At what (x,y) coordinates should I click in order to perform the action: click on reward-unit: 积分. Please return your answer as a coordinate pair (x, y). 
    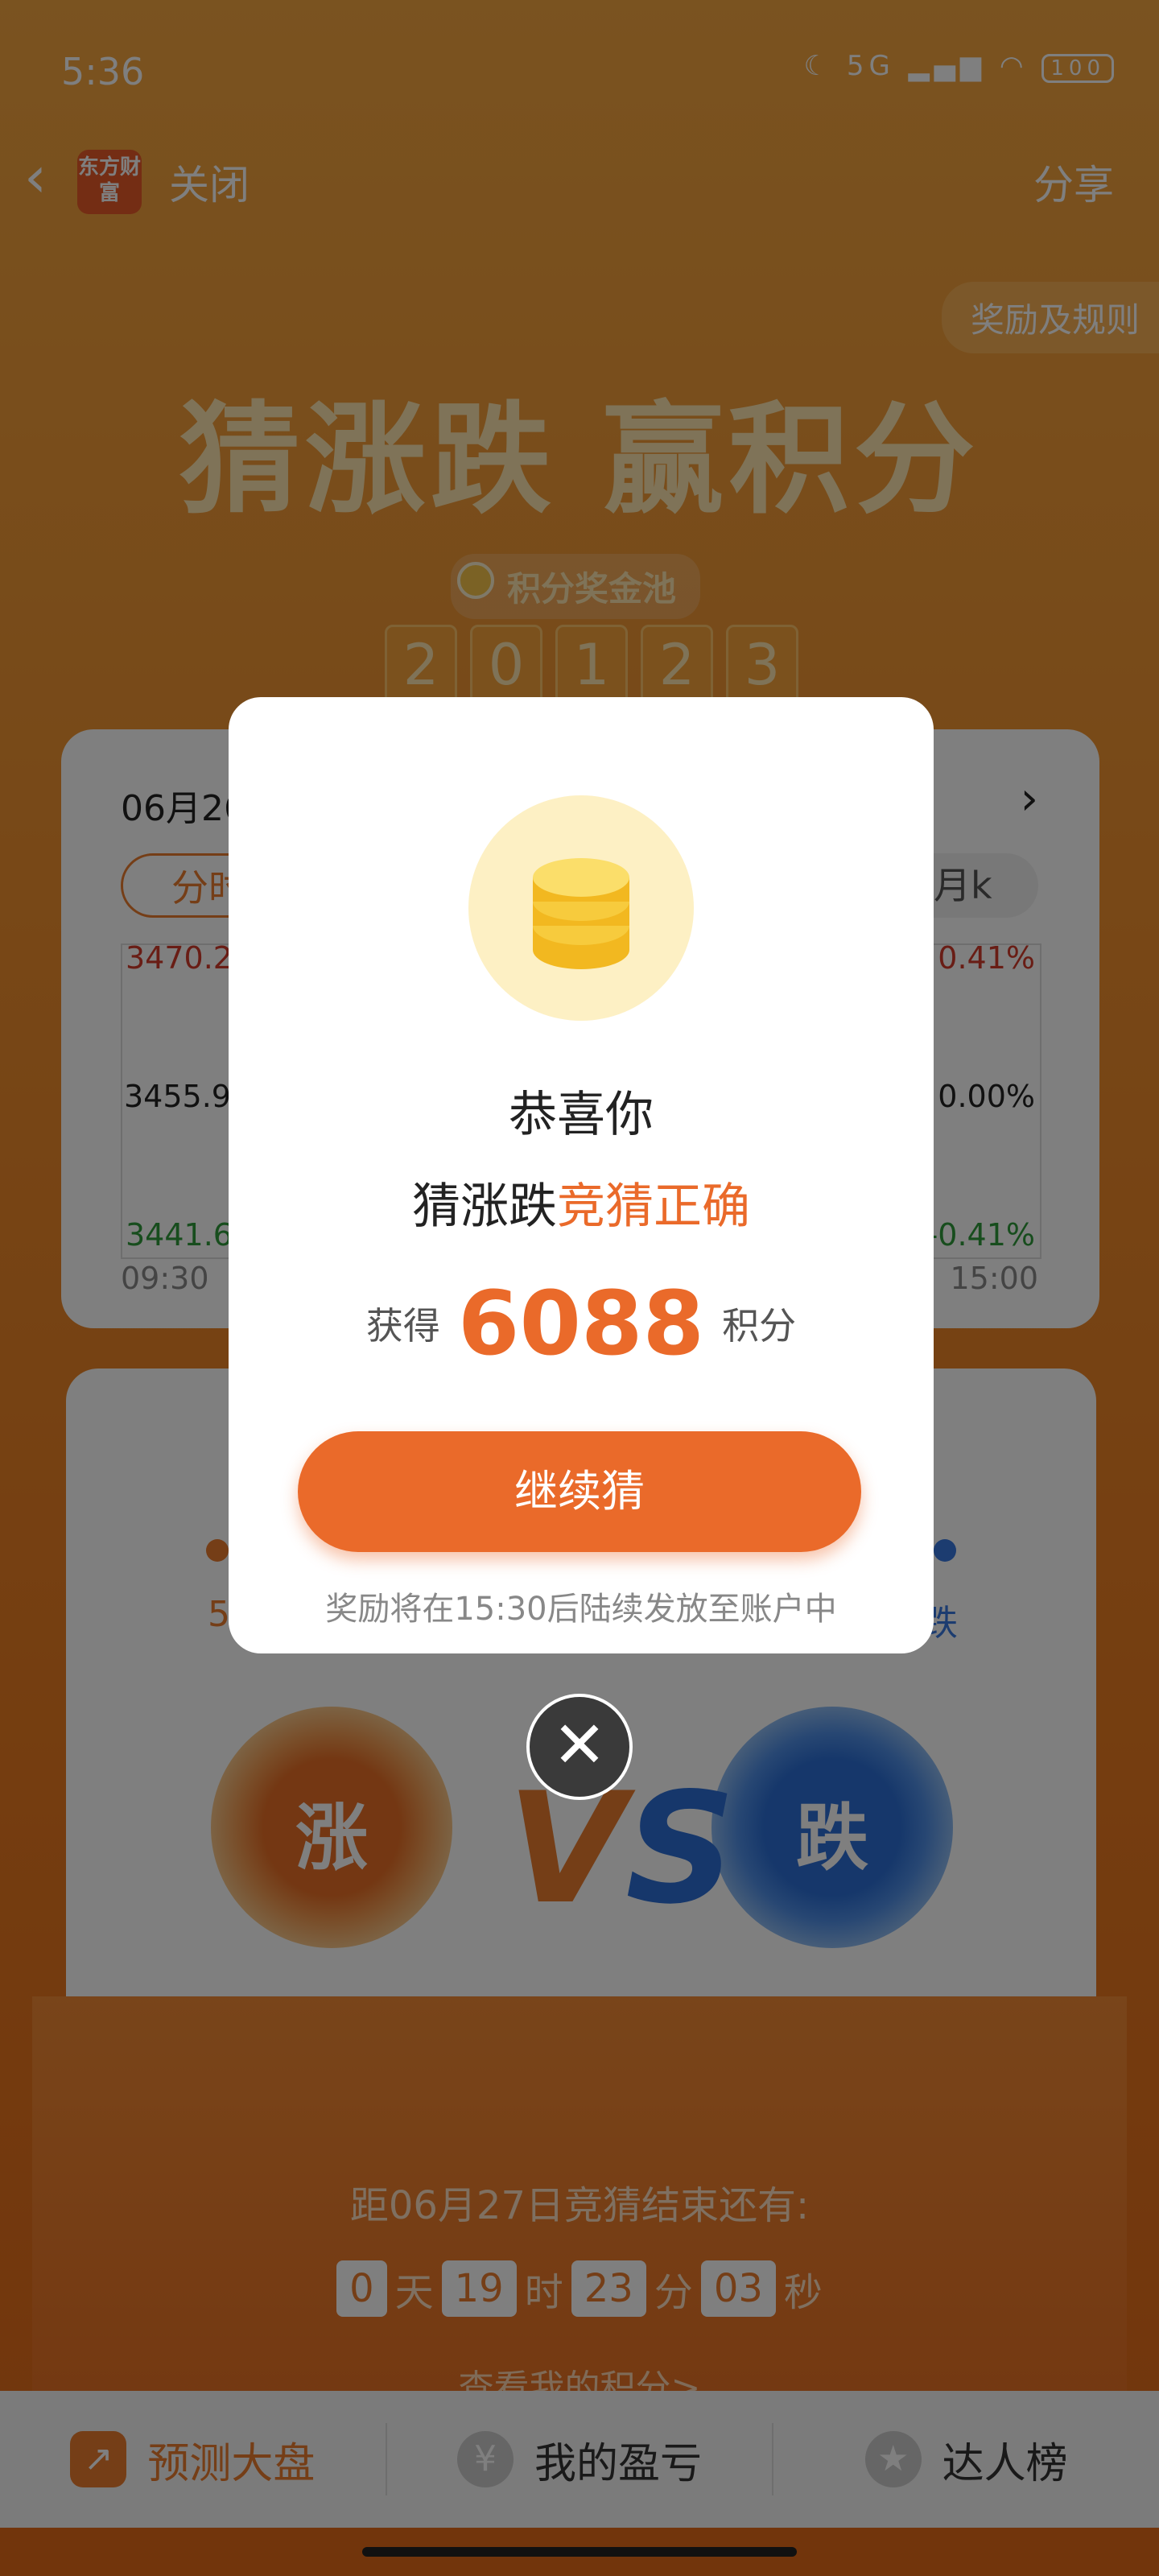
    Looking at the image, I should click on (759, 1326).